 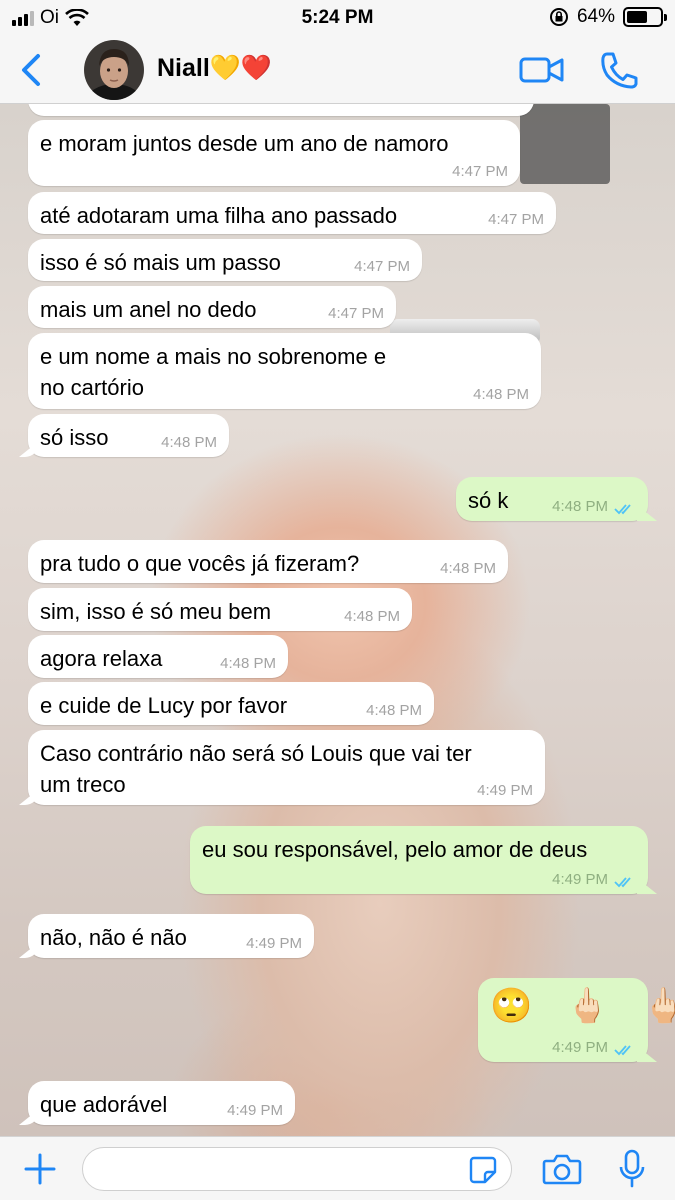 I want to click on message-text: e moram juntos desde um ano de namoro, so click(x=244, y=143).